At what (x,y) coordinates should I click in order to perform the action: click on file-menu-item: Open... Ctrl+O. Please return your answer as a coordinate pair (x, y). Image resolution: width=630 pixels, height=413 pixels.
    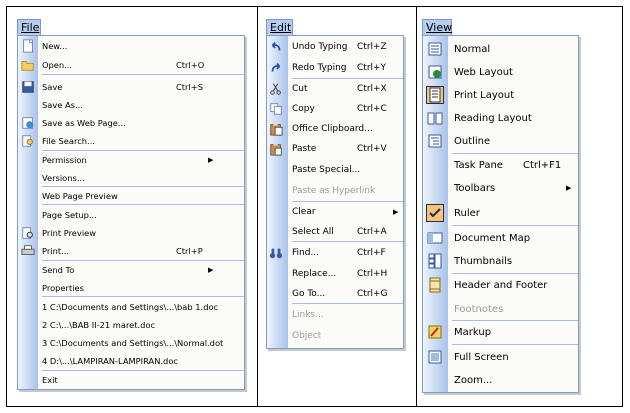
    Looking at the image, I should click on (131, 65).